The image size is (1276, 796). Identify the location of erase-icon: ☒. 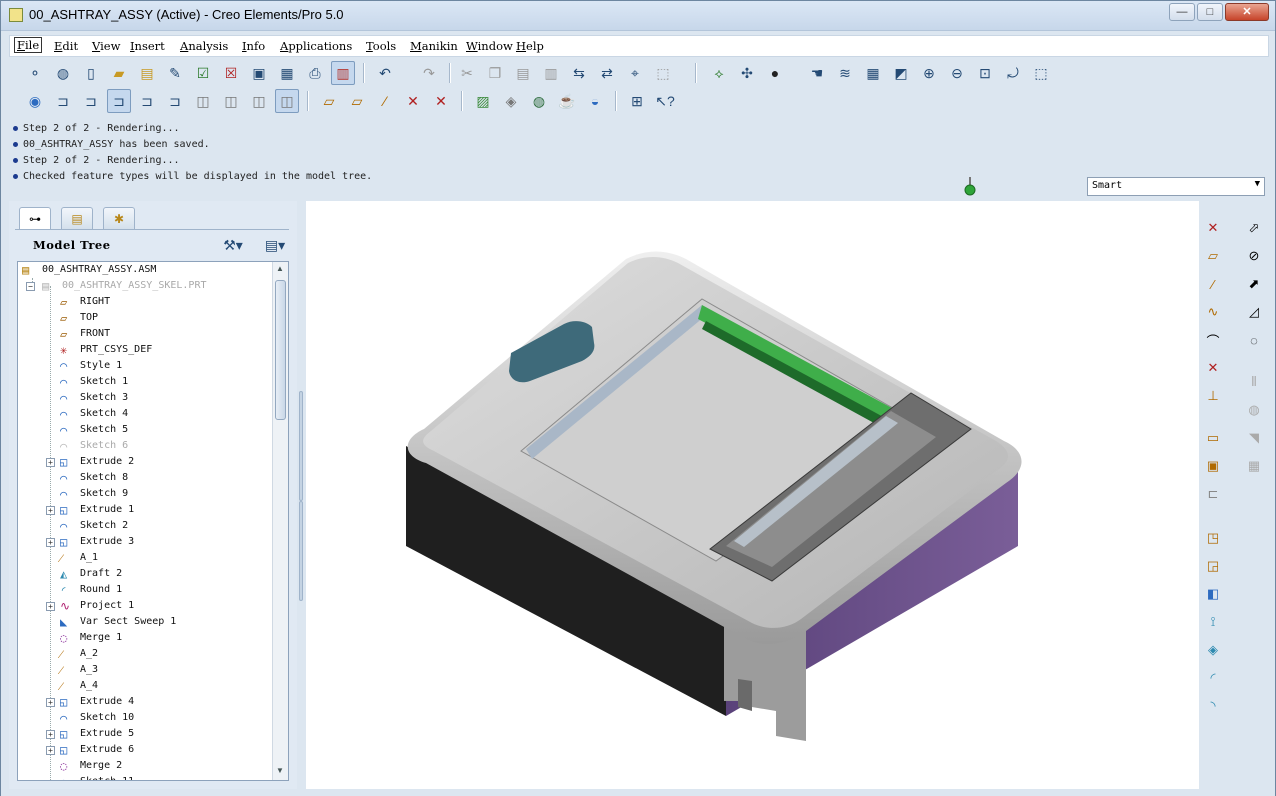
(231, 73).